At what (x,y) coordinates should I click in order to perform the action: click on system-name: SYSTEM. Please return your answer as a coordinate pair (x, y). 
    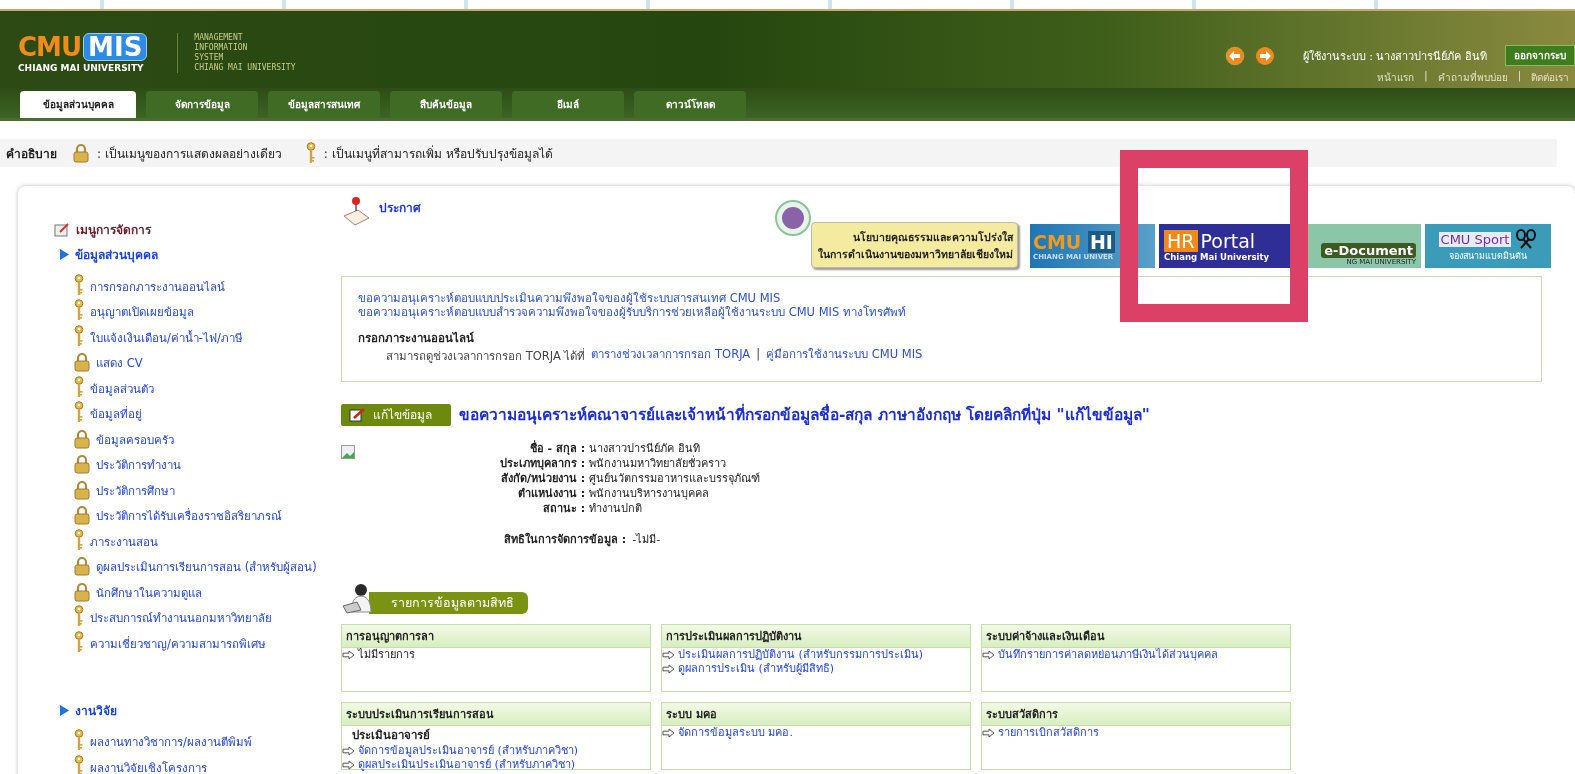
    Looking at the image, I should click on (209, 58).